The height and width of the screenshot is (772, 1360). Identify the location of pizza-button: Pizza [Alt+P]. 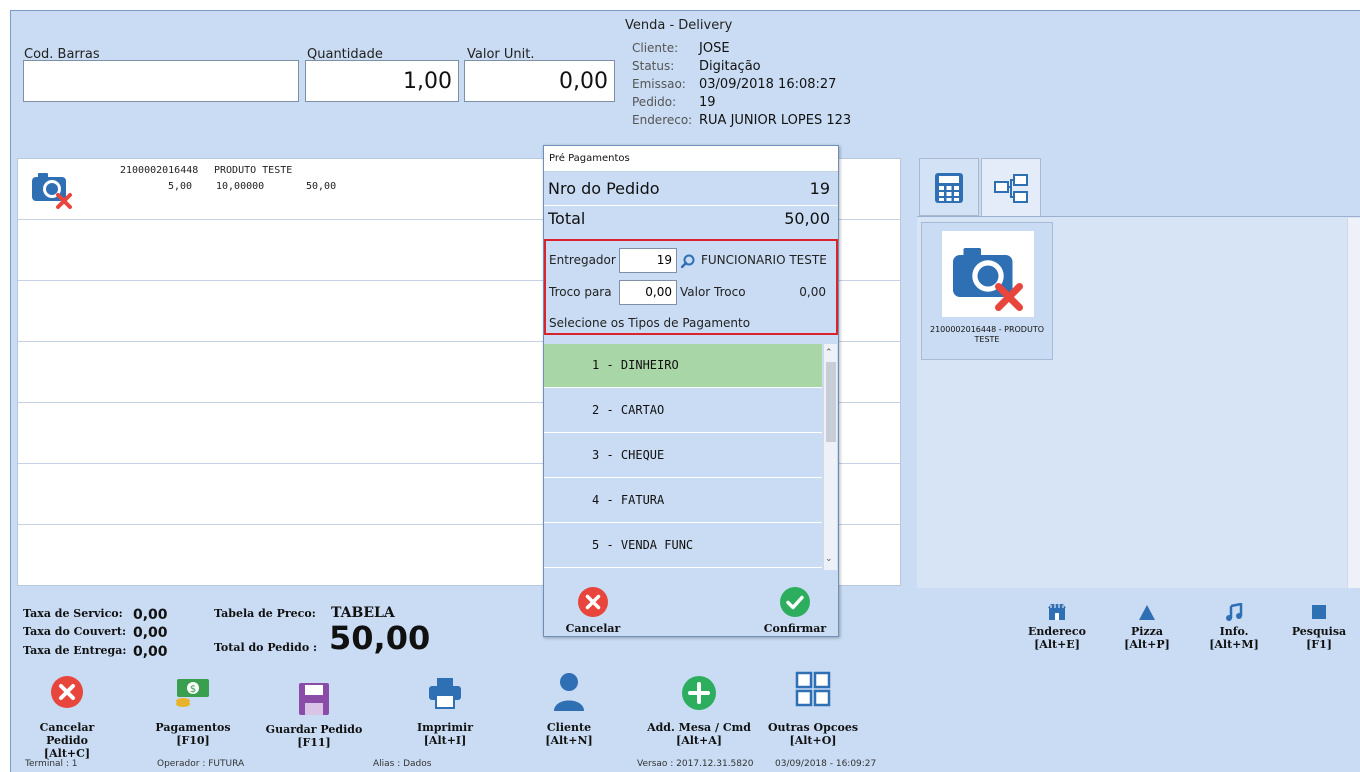
(1147, 627).